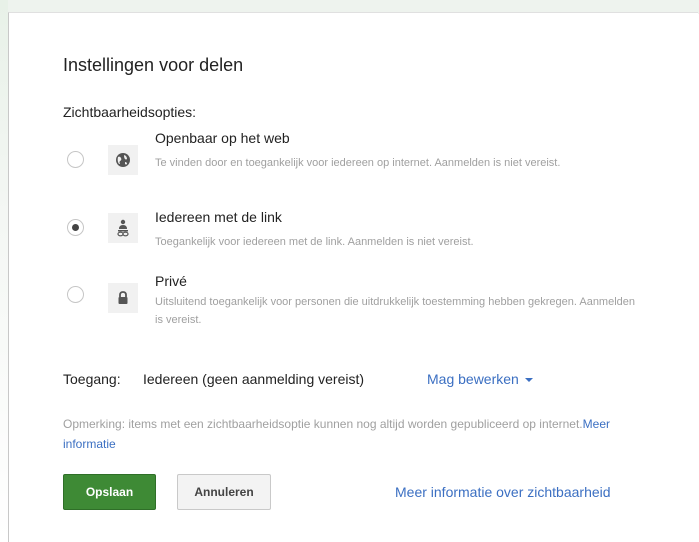 The width and height of the screenshot is (699, 542). I want to click on background-left, so click(4, 271).